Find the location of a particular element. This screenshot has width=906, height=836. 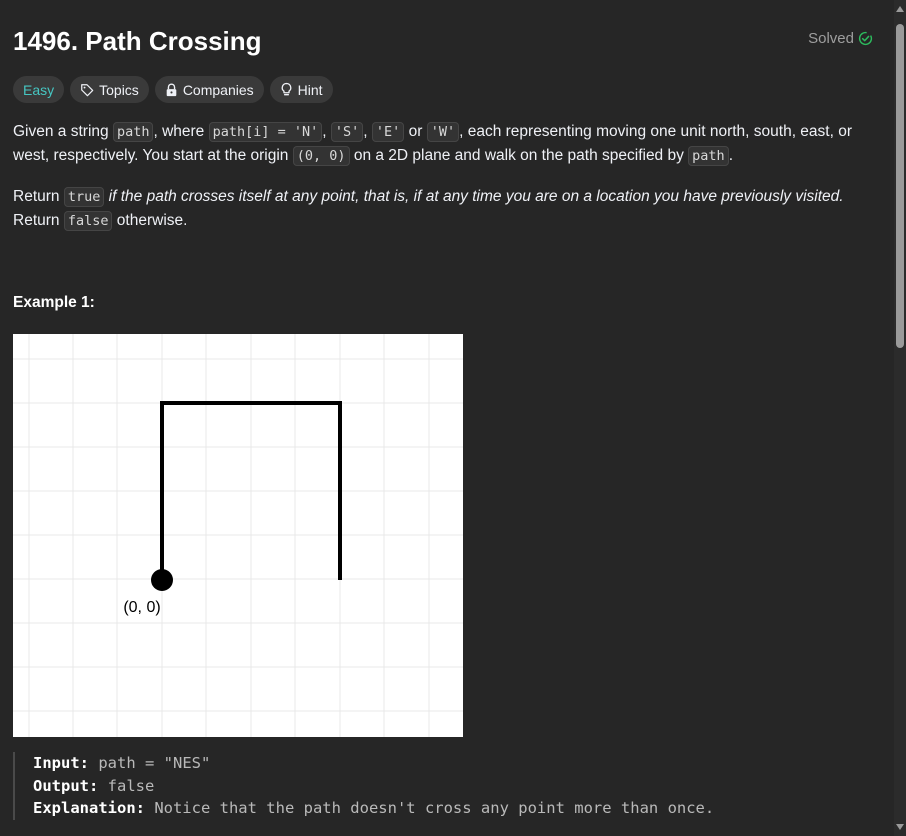

difficulty-label: Easy is located at coordinates (39, 89).